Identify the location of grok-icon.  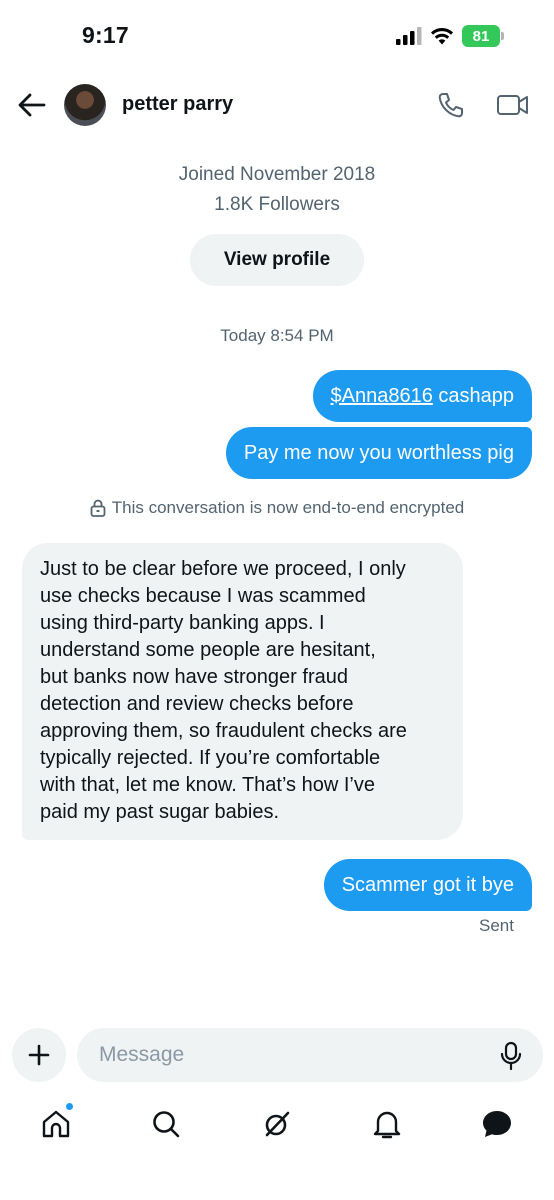
(277, 1124).